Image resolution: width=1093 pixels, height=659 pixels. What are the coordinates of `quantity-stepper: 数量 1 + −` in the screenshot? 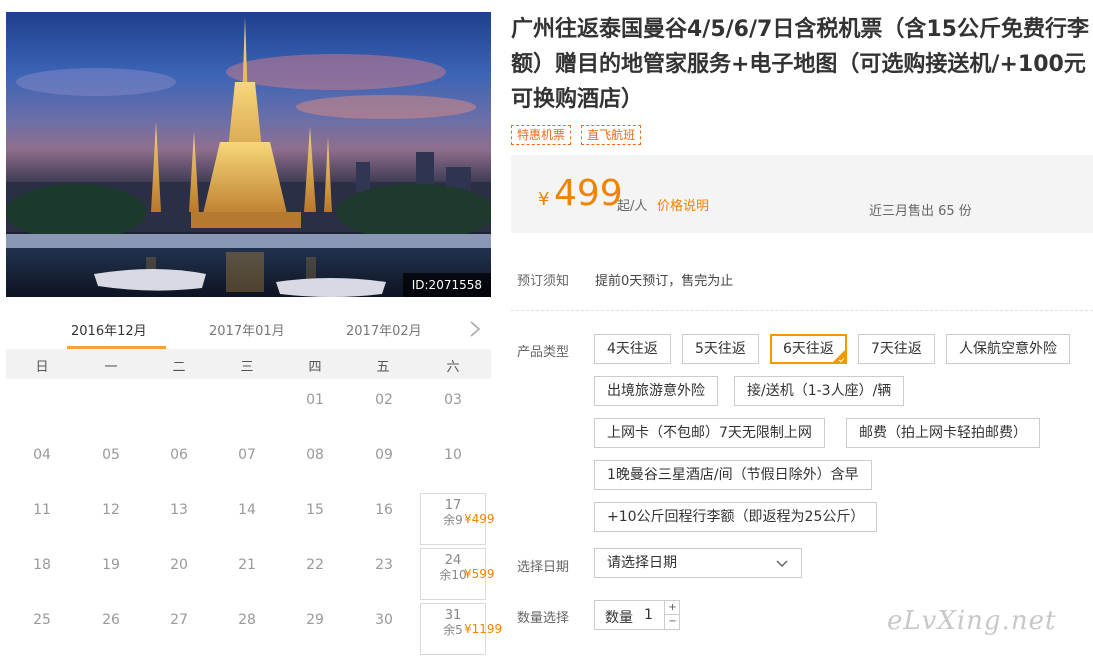 It's located at (637, 615).